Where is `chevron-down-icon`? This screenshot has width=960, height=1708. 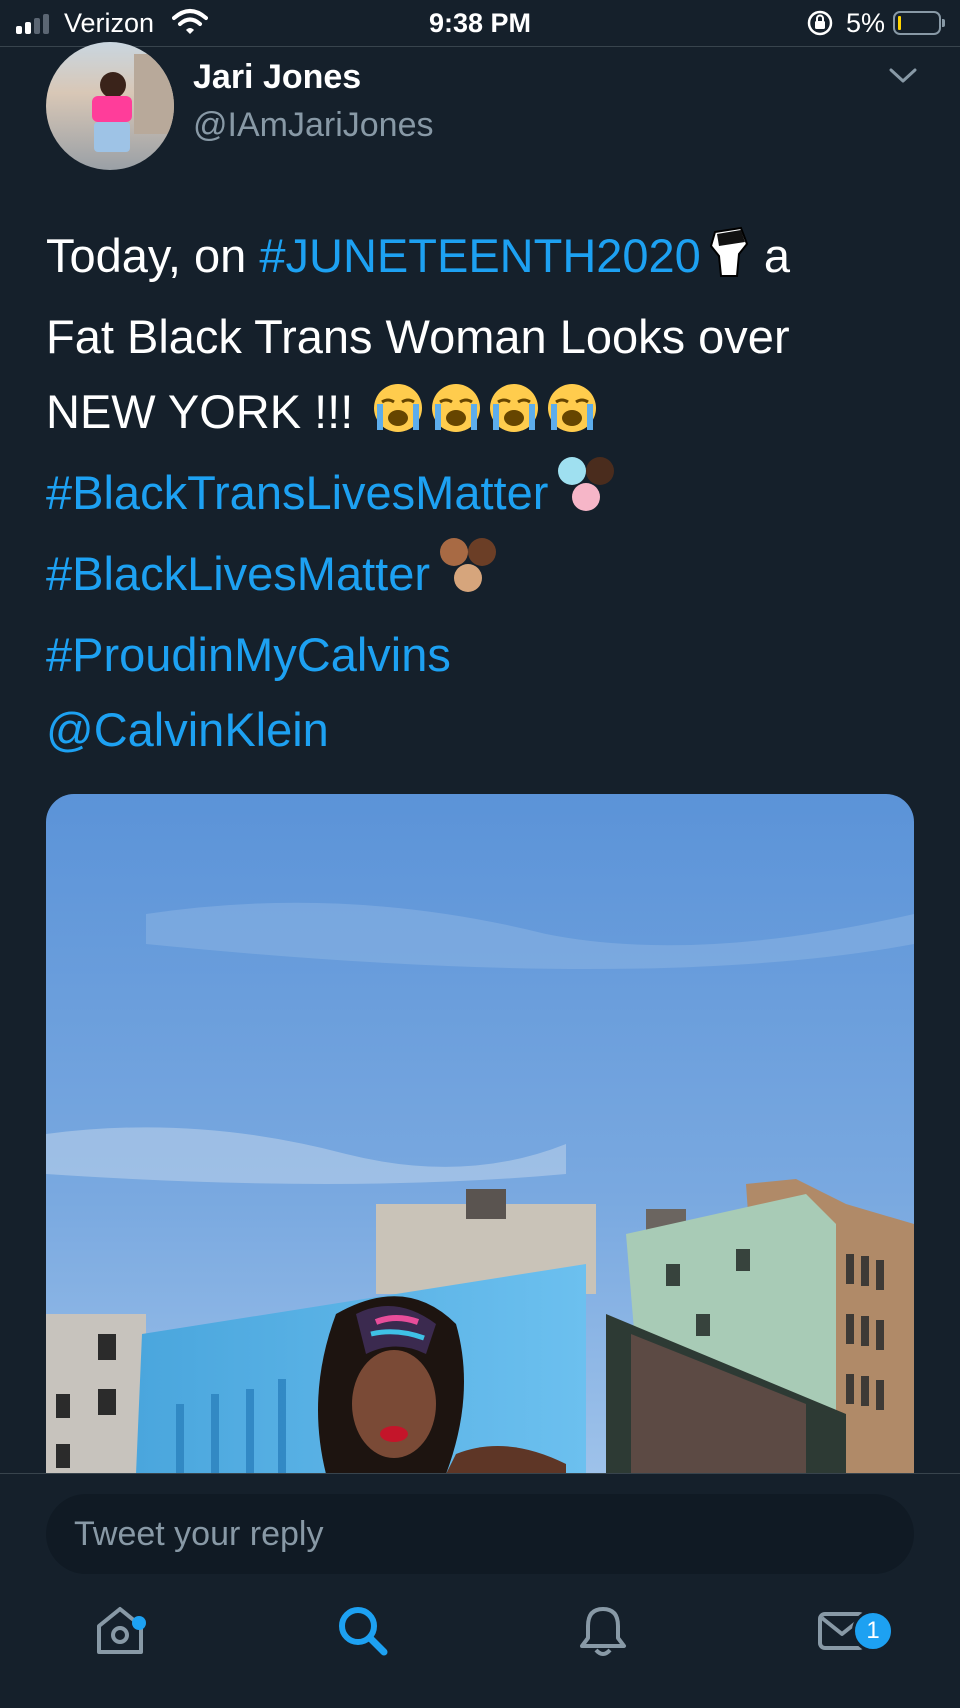 chevron-down-icon is located at coordinates (903, 78).